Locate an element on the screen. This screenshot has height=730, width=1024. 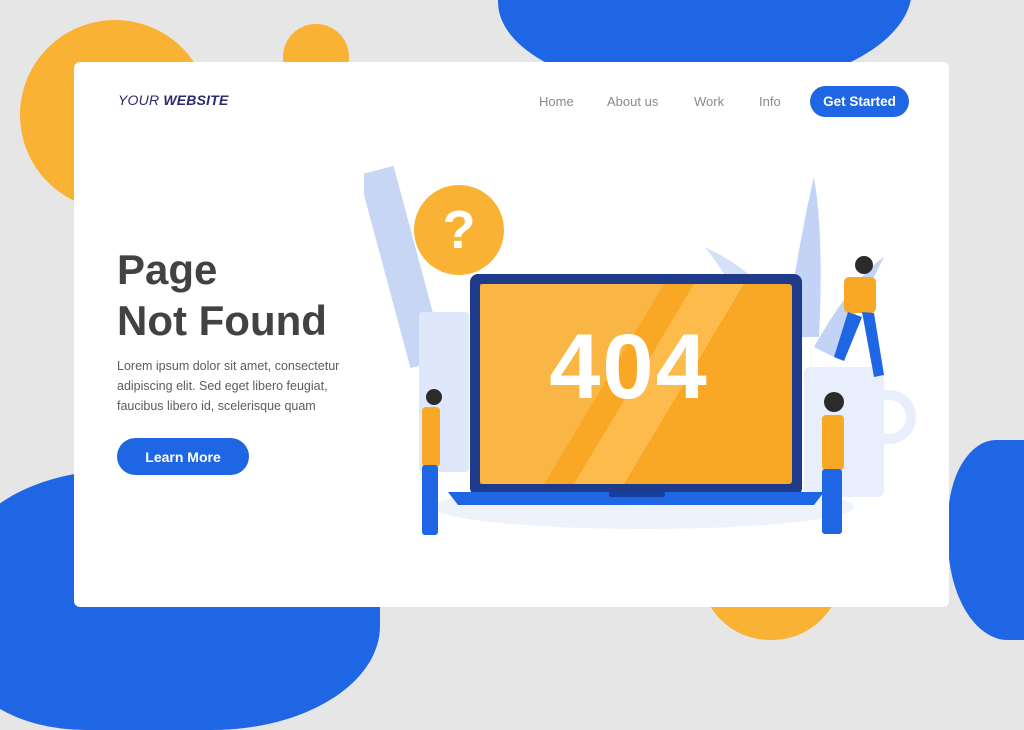
logo-prefix: YOUR is located at coordinates (139, 100).